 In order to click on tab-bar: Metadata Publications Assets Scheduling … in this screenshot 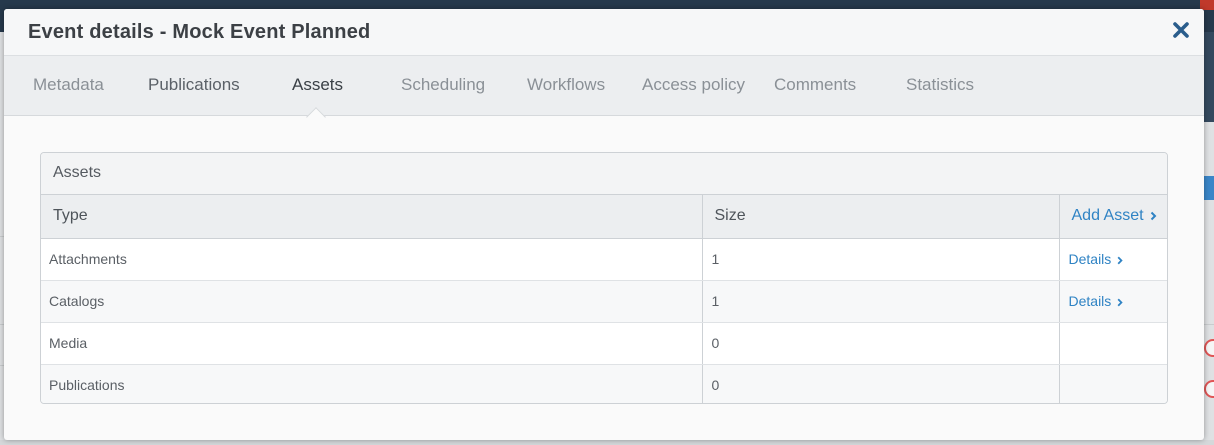, I will do `click(604, 86)`.